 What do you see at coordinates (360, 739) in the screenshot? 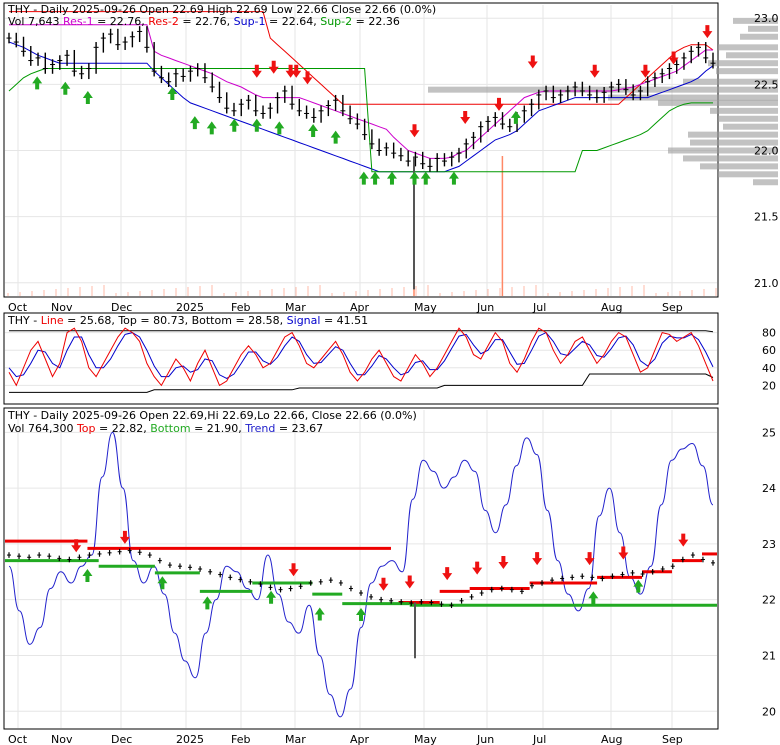
I see `trend-month-label: Apr` at bounding box center [360, 739].